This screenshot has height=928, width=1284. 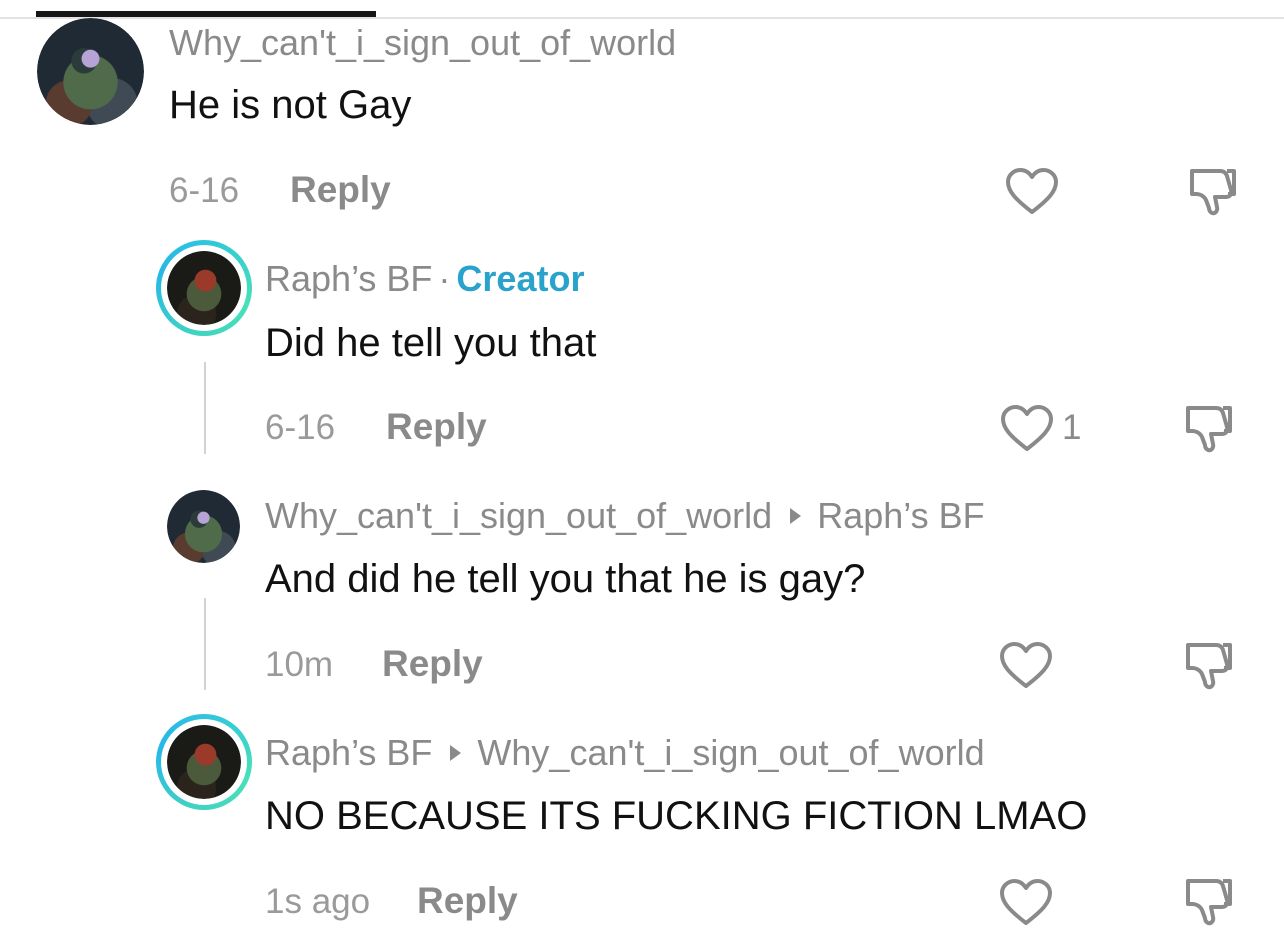 What do you see at coordinates (900, 515) in the screenshot?
I see `reply-to-username: Raph’s BF` at bounding box center [900, 515].